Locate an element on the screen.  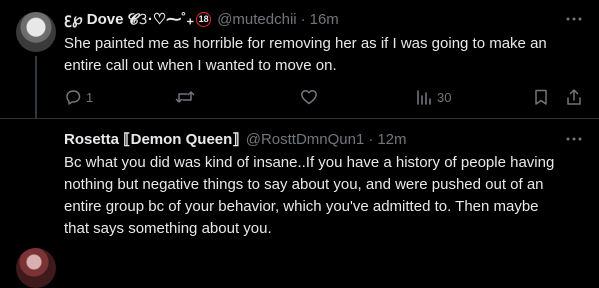
action-bar: 1 30 is located at coordinates (323, 97).